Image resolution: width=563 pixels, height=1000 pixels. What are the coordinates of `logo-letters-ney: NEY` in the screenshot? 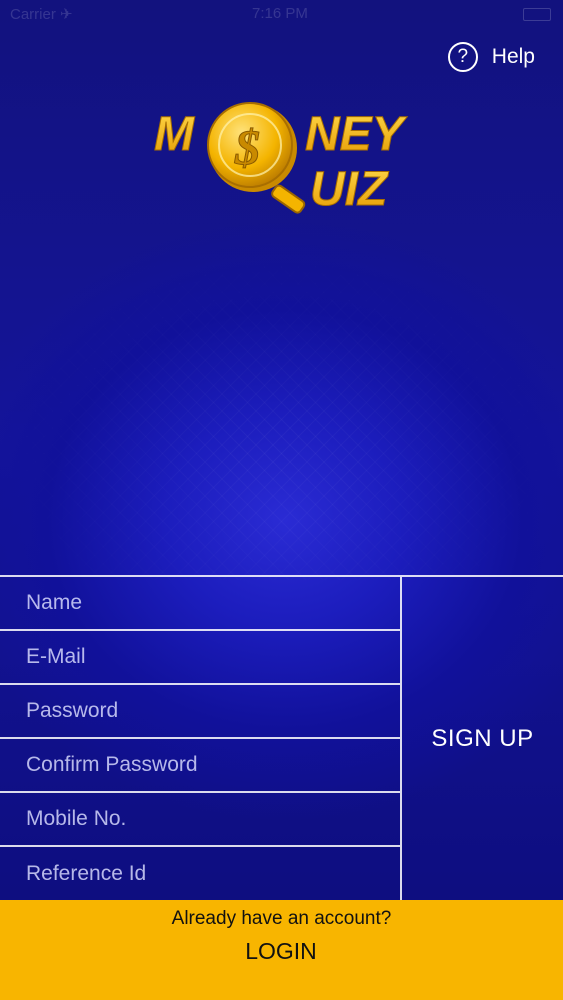 It's located at (356, 134).